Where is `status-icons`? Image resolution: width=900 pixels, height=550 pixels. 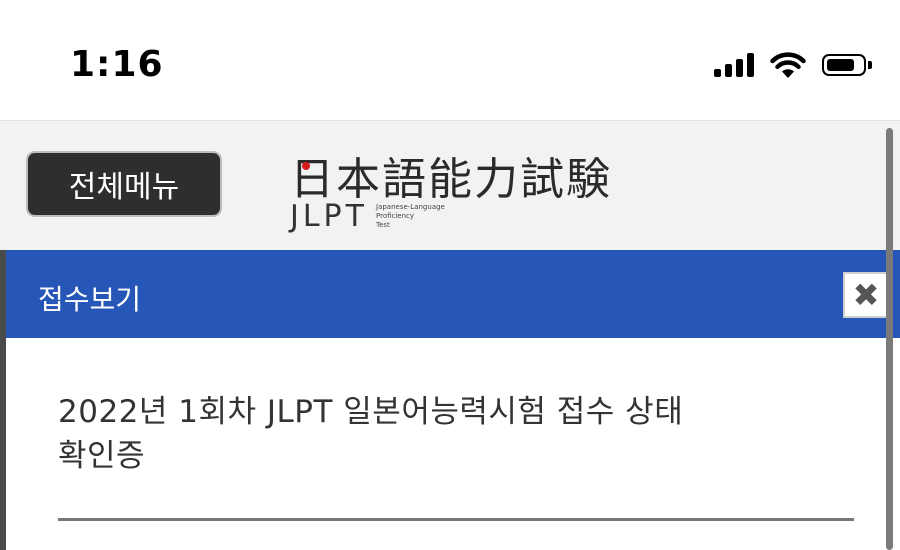 status-icons is located at coordinates (793, 65).